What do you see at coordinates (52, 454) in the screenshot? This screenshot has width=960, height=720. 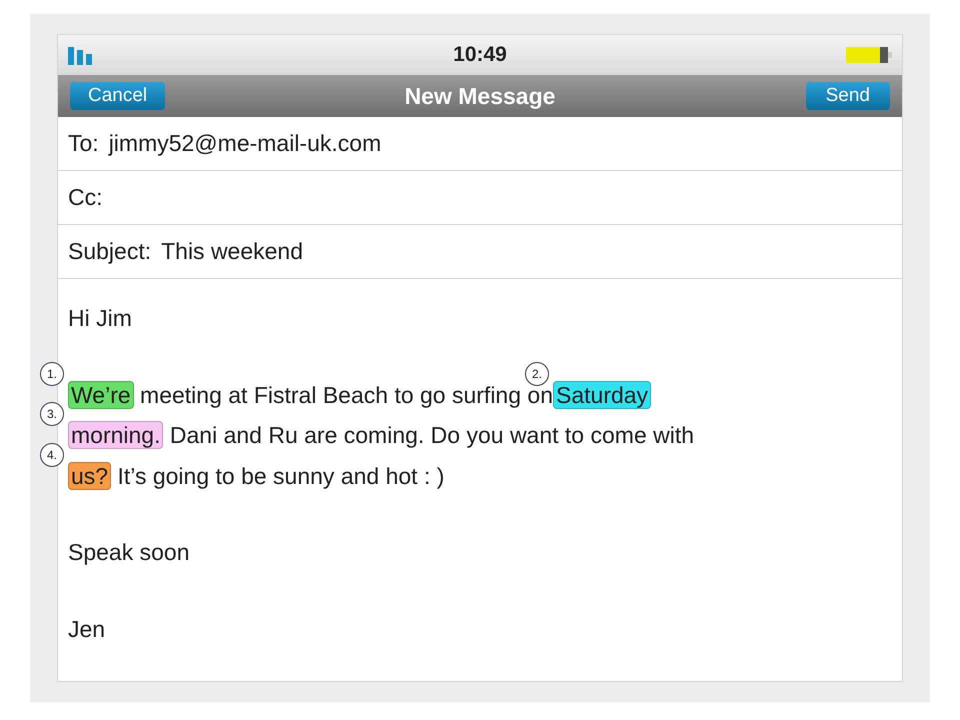 I see `number-marker: 4.` at bounding box center [52, 454].